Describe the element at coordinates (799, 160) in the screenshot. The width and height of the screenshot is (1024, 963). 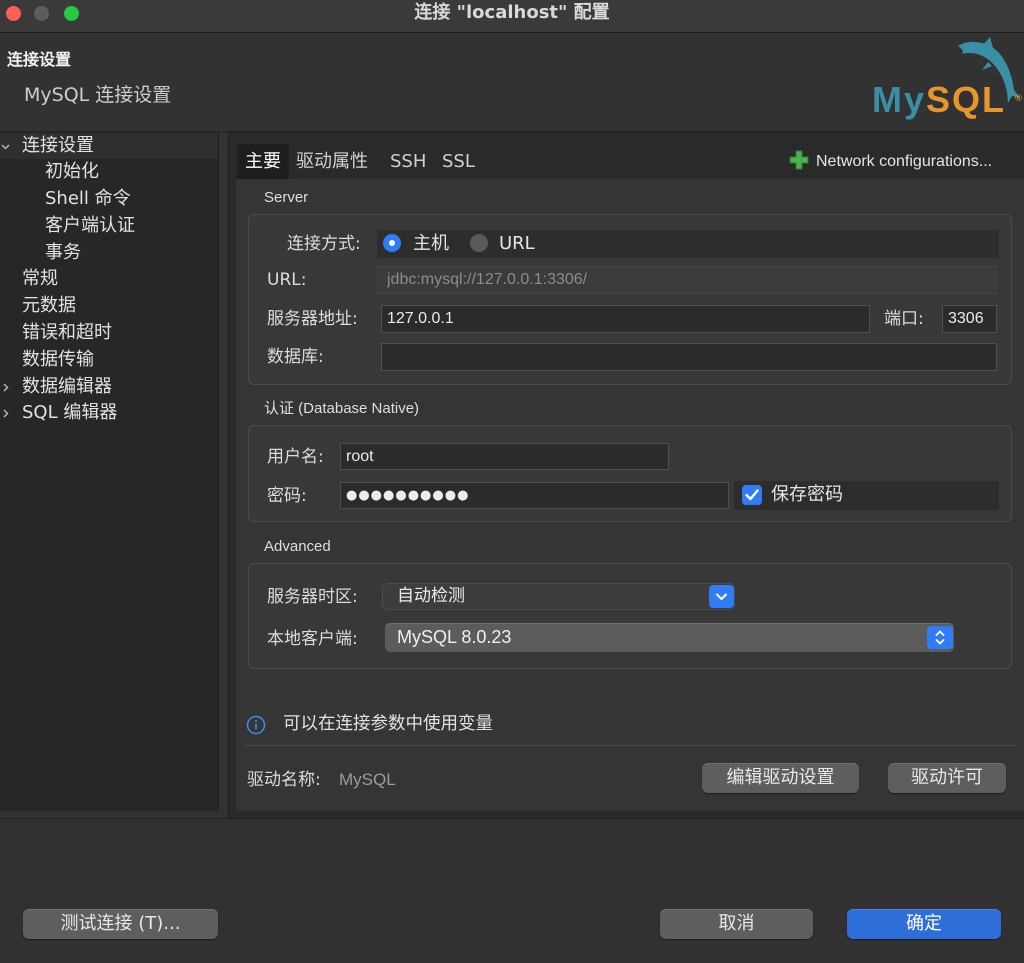
I see `plus-icon` at that location.